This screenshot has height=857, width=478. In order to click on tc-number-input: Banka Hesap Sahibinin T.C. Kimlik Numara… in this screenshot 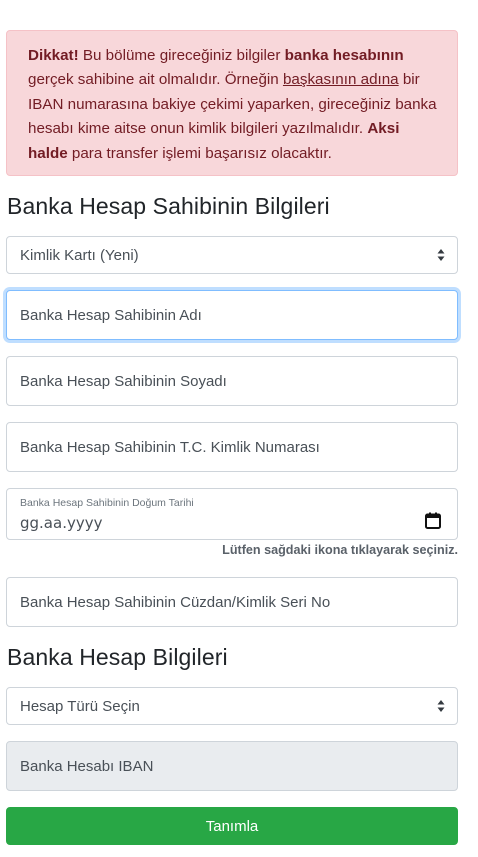, I will do `click(232, 447)`.